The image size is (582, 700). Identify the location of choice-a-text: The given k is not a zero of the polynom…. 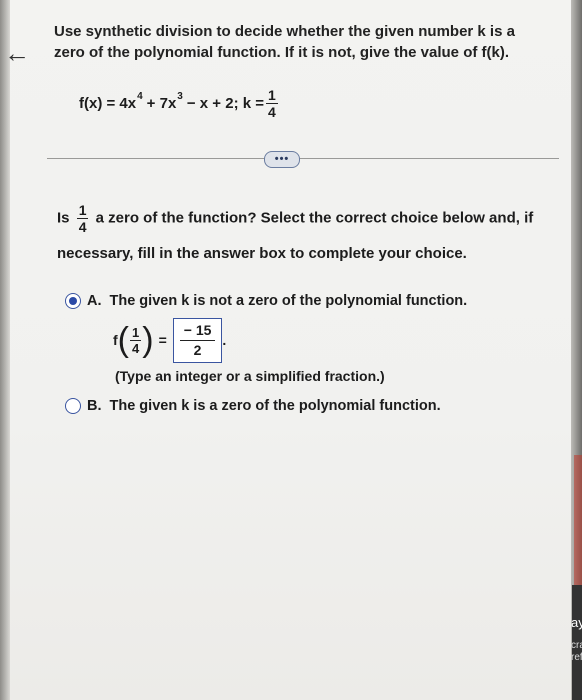
(288, 301).